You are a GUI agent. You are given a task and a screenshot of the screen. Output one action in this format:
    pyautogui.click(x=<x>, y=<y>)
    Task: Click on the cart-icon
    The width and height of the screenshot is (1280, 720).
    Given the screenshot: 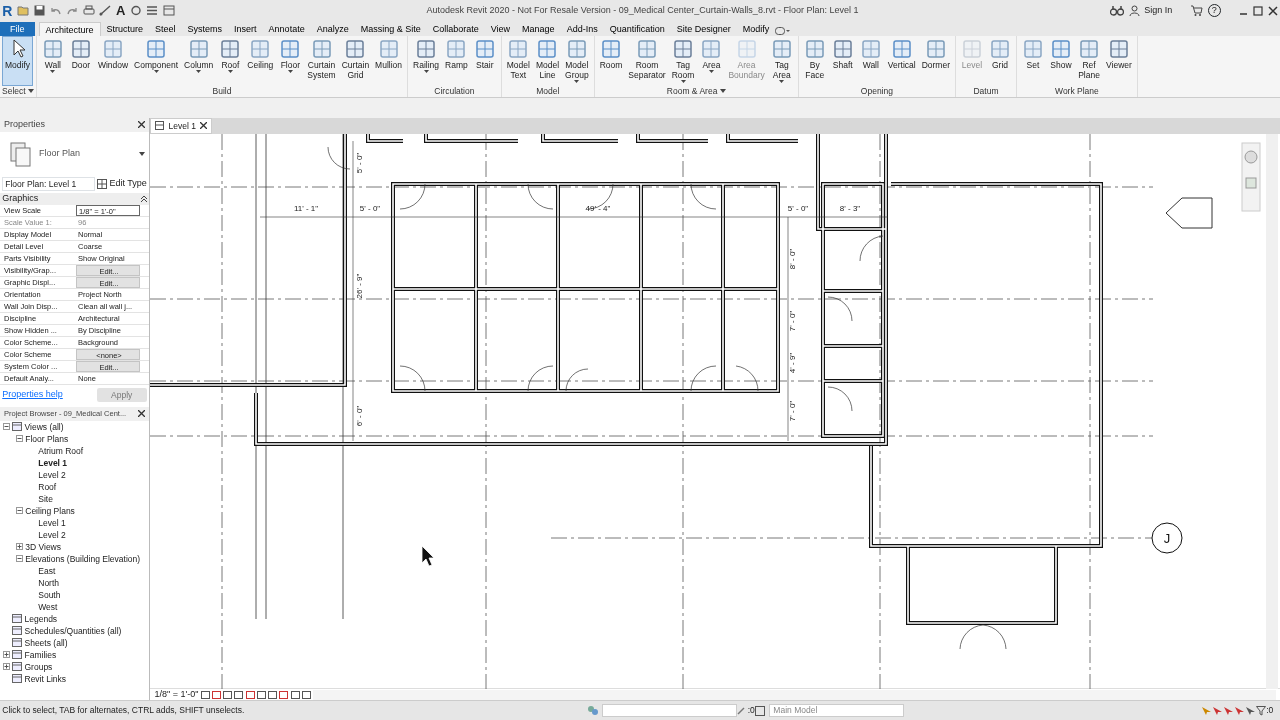 What is the action you would take?
    pyautogui.click(x=1197, y=11)
    